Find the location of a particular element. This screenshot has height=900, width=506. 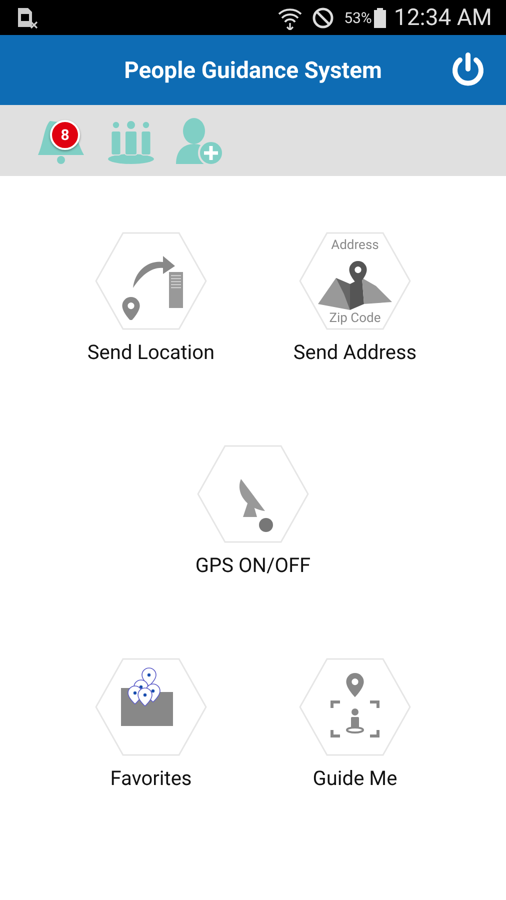

clock-time: 12:34 AM is located at coordinates (443, 17).